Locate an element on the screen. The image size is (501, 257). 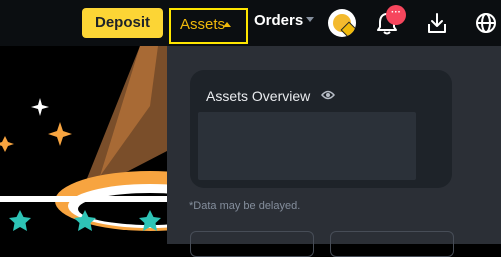
sparkle-white-icon is located at coordinates (40, 107).